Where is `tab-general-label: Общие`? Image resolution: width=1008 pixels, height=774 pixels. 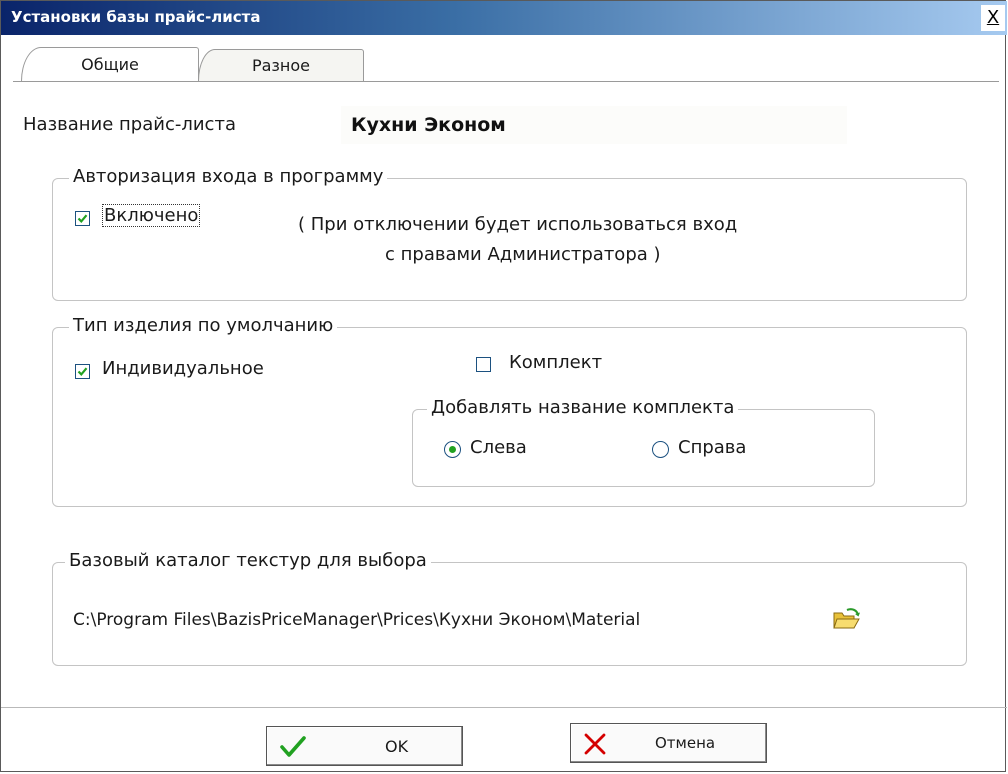
tab-general-label: Общие is located at coordinates (110, 64).